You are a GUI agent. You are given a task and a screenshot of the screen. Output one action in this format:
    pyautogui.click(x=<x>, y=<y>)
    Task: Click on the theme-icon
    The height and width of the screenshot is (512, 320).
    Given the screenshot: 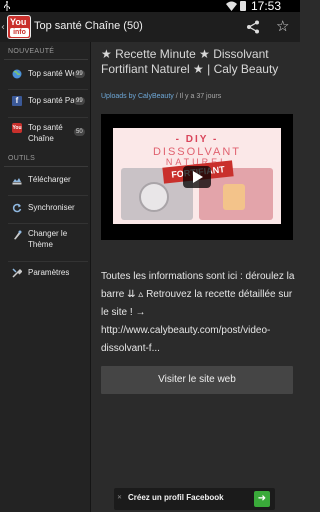 What is the action you would take?
    pyautogui.click(x=18, y=235)
    